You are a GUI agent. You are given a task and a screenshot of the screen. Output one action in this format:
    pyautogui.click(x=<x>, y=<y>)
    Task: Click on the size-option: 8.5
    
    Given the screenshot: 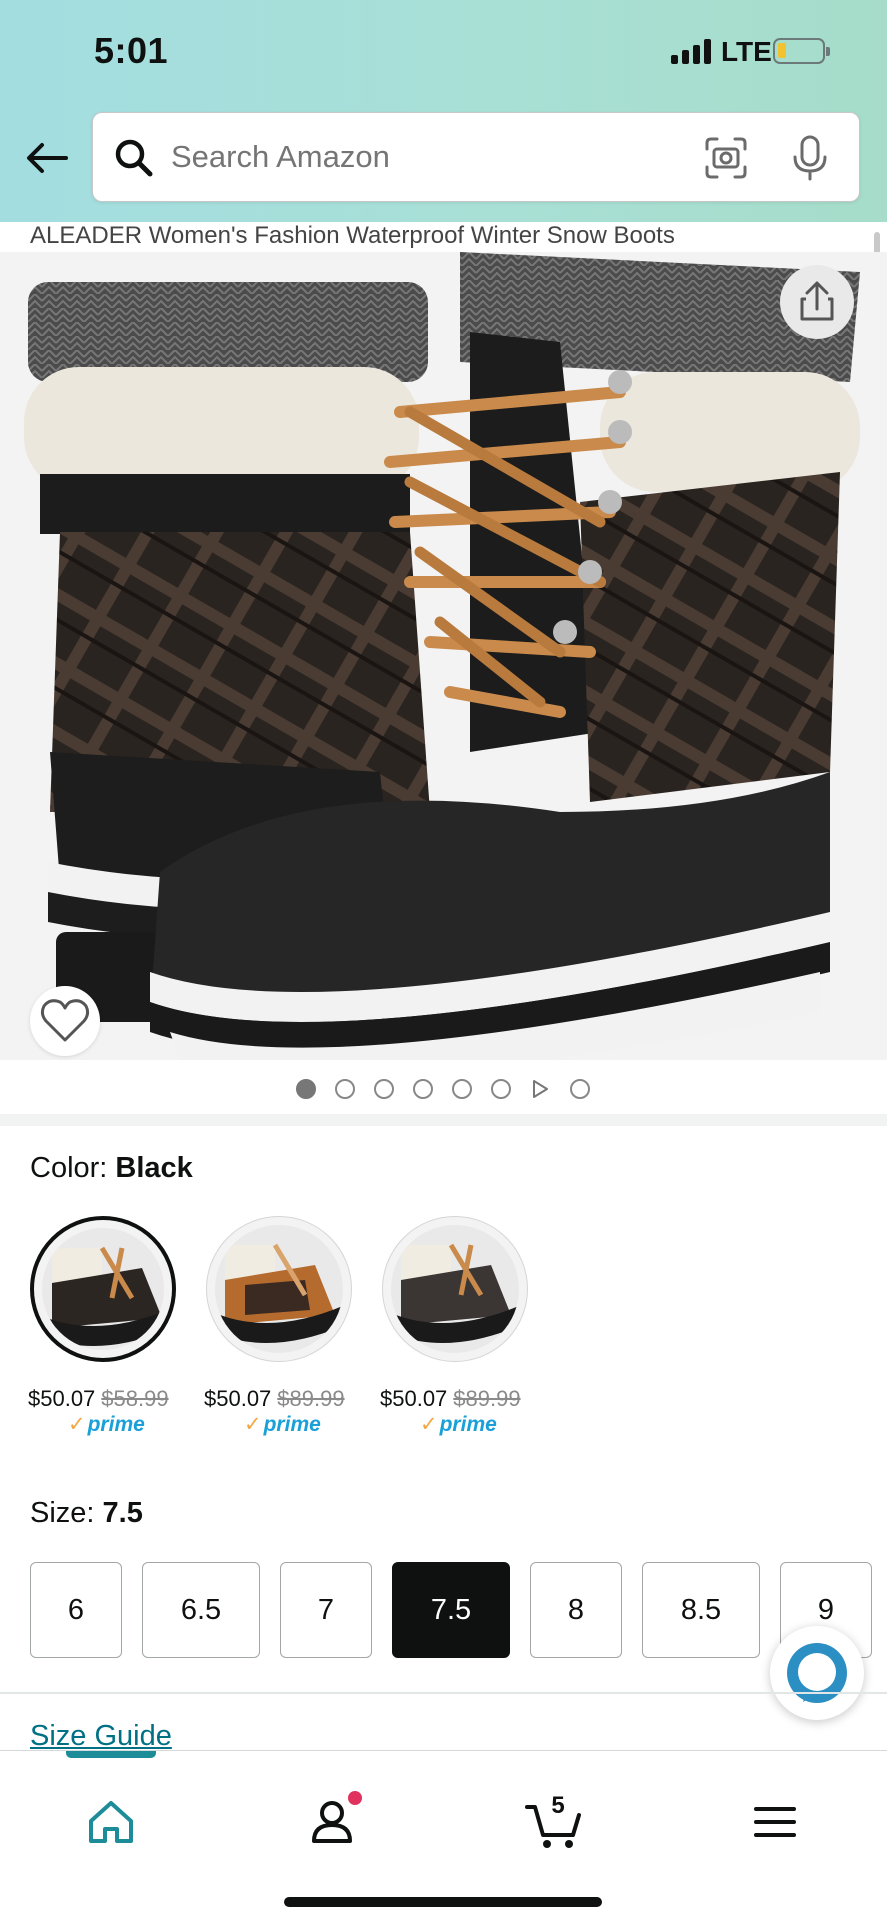 What is the action you would take?
    pyautogui.click(x=701, y=1610)
    